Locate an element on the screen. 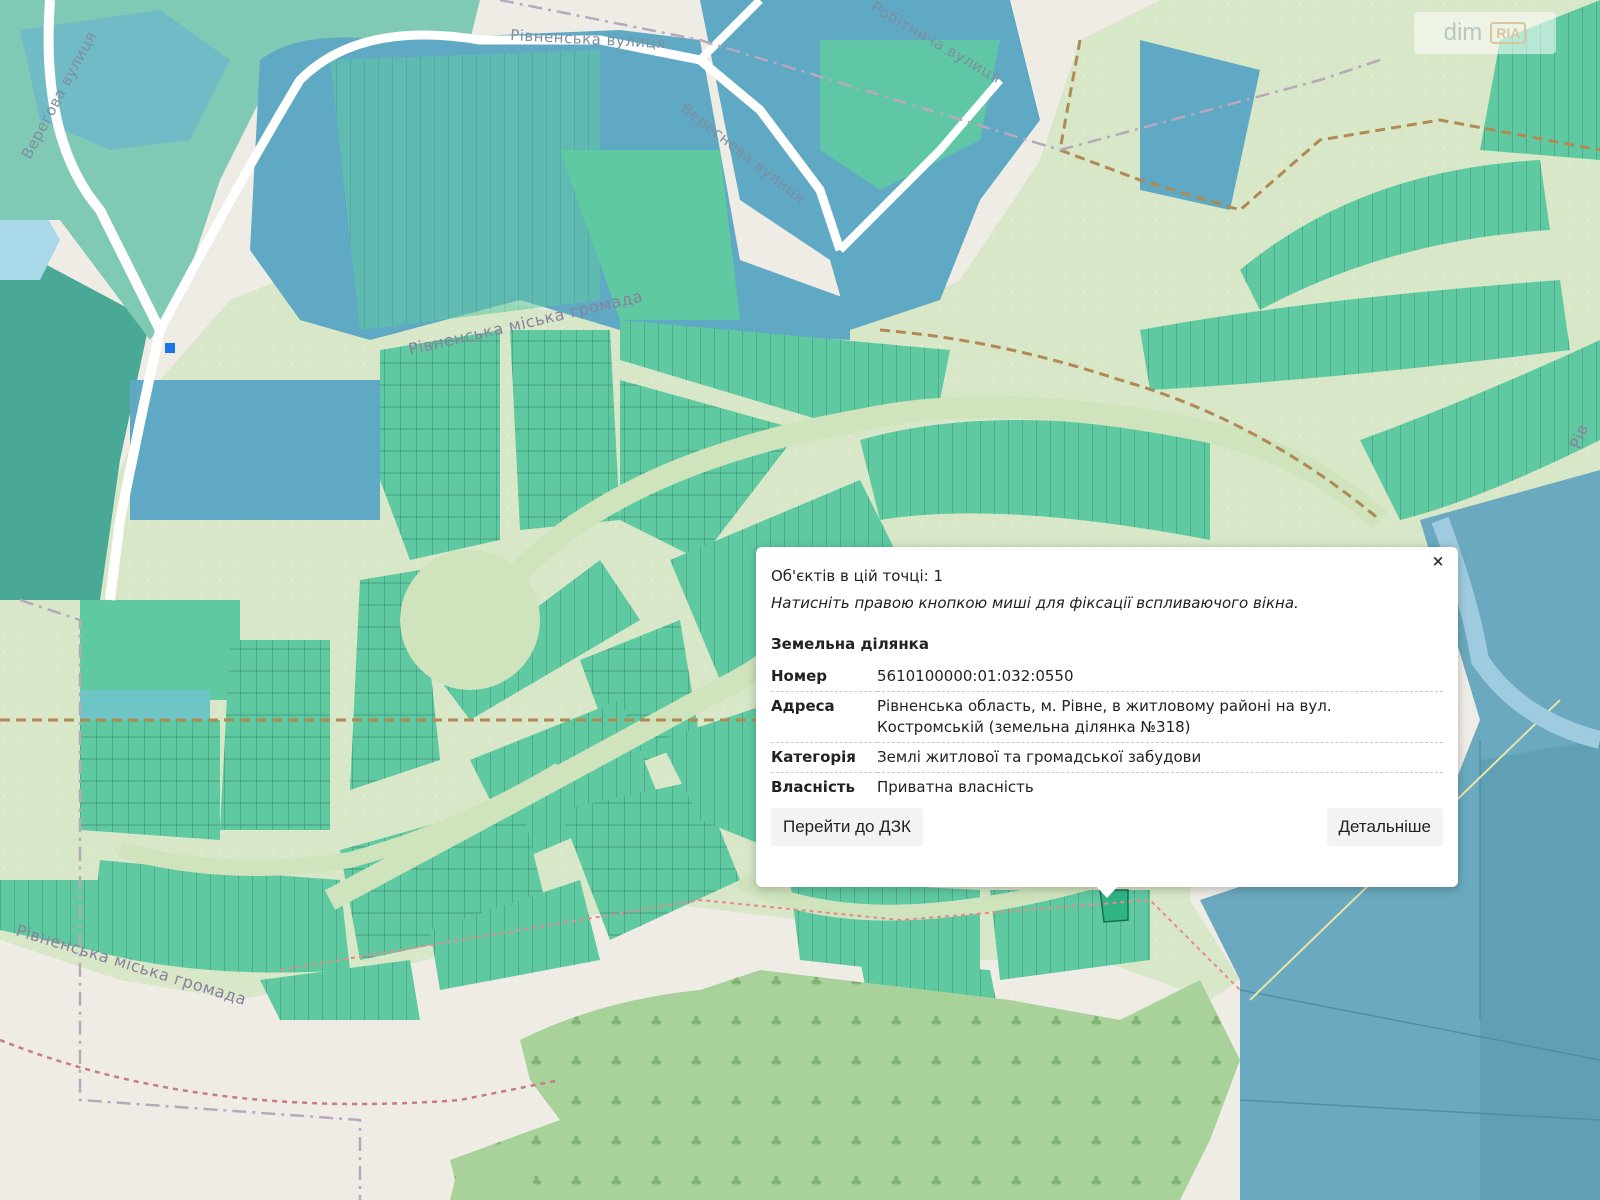  go-to-dzk-button: Перейти до ДЗК is located at coordinates (847, 827).